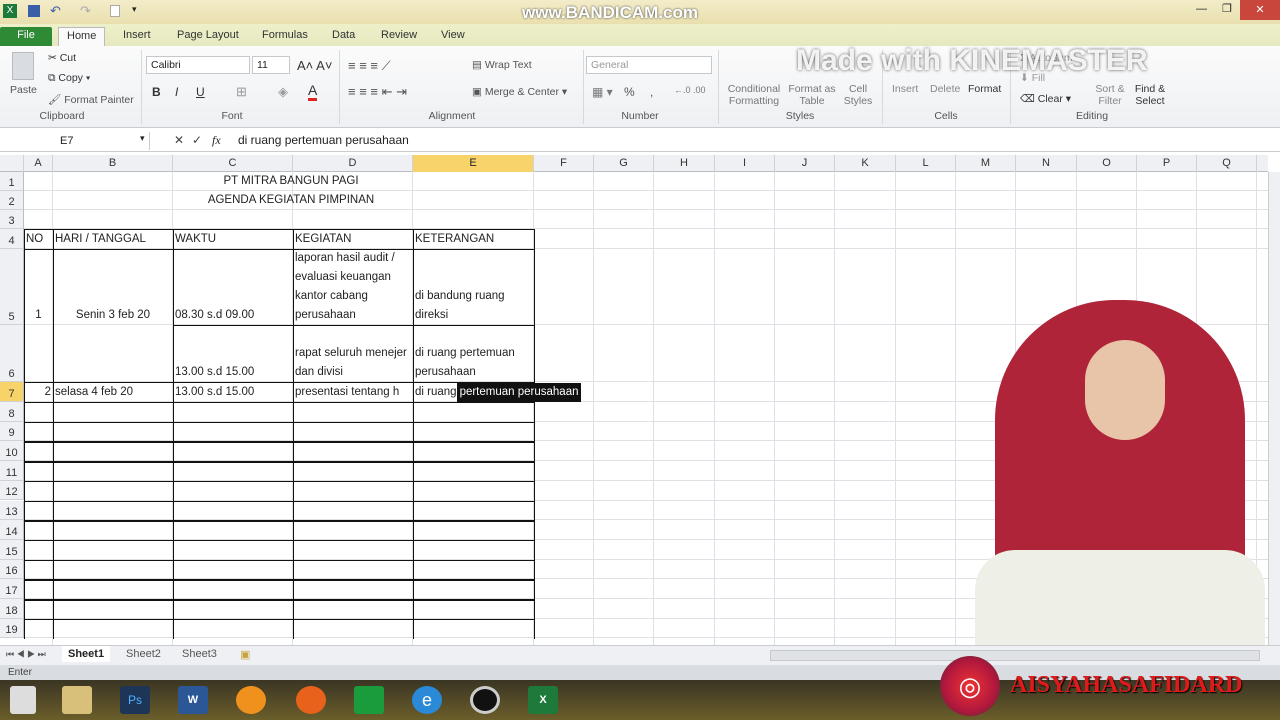 The width and height of the screenshot is (1280, 720). I want to click on header-cell-activity: KEGIATAN, so click(353, 239).